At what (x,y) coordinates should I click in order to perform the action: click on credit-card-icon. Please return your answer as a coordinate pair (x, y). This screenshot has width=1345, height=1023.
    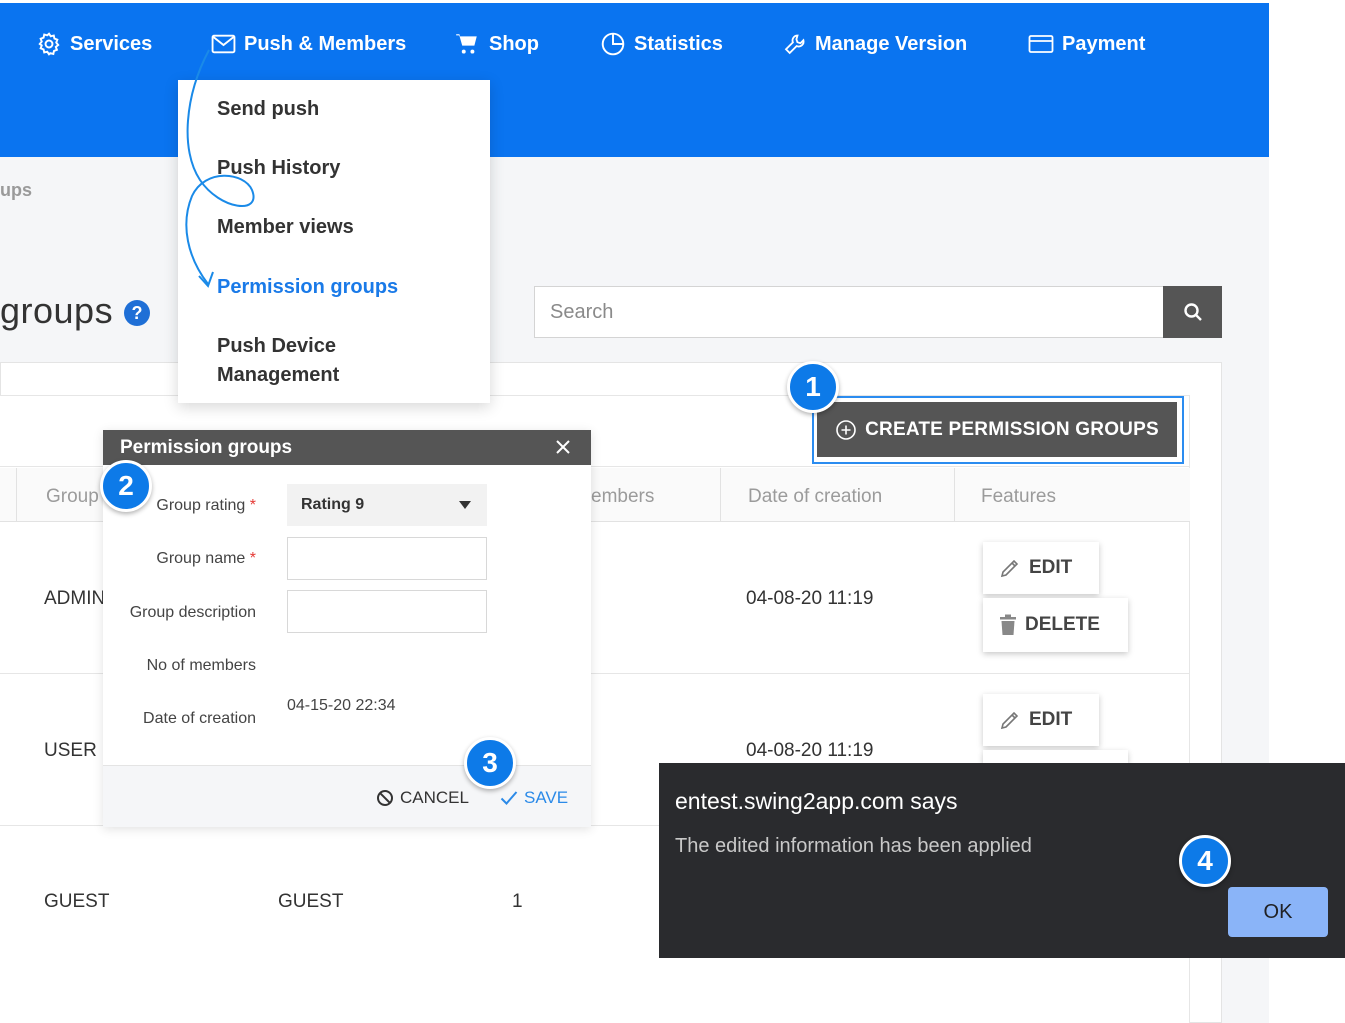
    Looking at the image, I should click on (1041, 44).